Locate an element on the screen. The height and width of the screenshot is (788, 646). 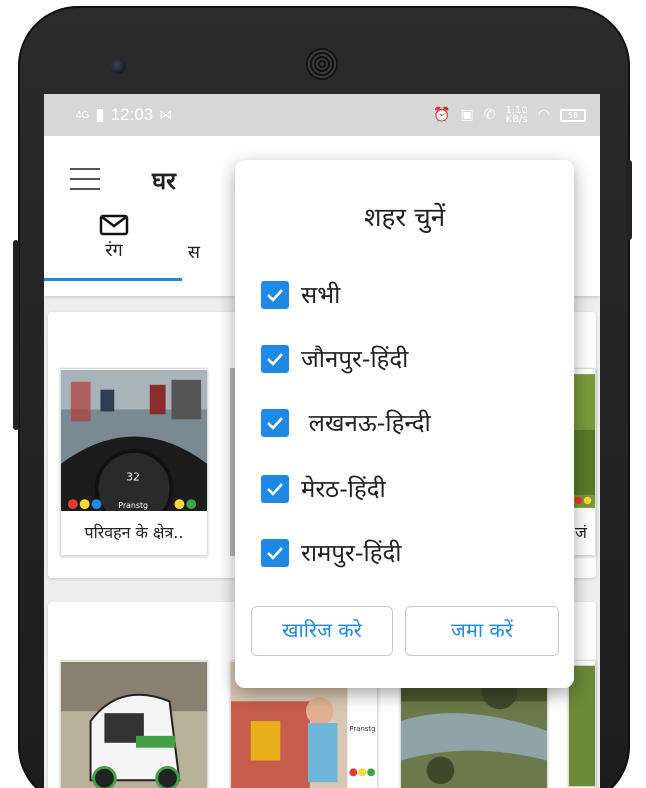
city-option-lucknow: लखनऊ-हिन्दी is located at coordinates (346, 422).